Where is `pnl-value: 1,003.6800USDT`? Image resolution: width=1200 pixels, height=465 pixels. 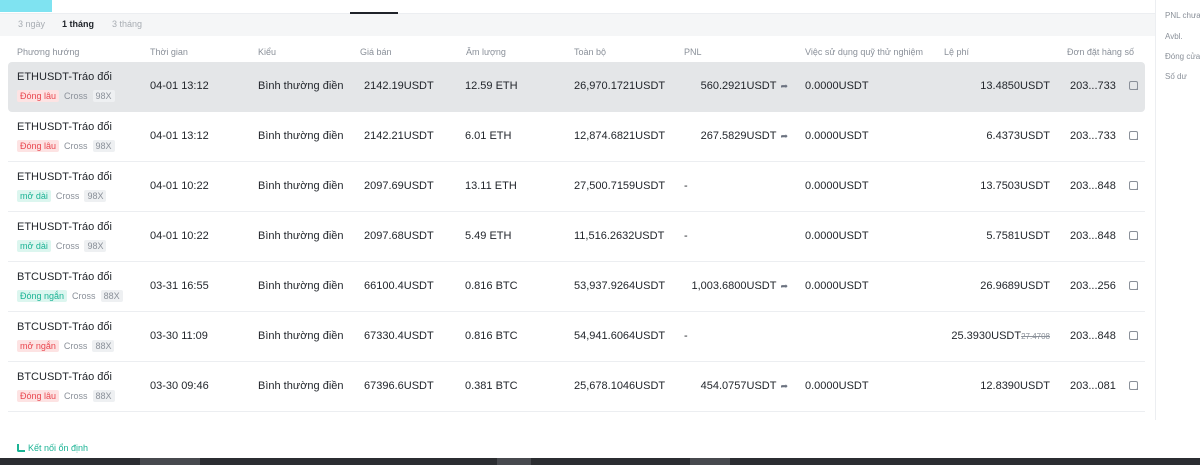
pnl-value: 1,003.6800USDT is located at coordinates (734, 286).